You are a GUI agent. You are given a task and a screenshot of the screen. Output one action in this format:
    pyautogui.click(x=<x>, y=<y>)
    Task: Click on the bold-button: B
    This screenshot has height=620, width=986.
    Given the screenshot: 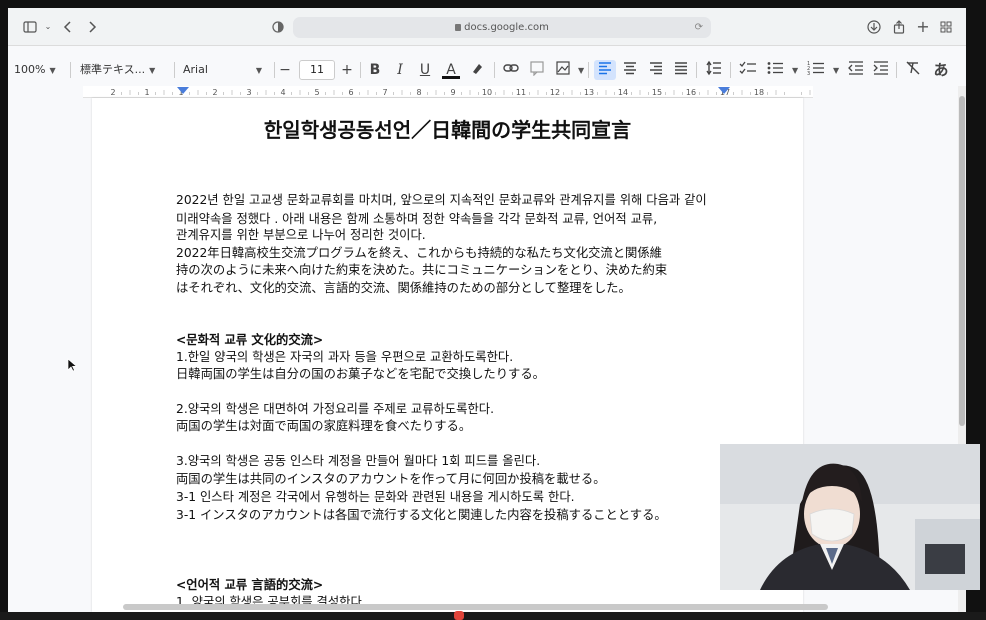 What is the action you would take?
    pyautogui.click(x=375, y=70)
    